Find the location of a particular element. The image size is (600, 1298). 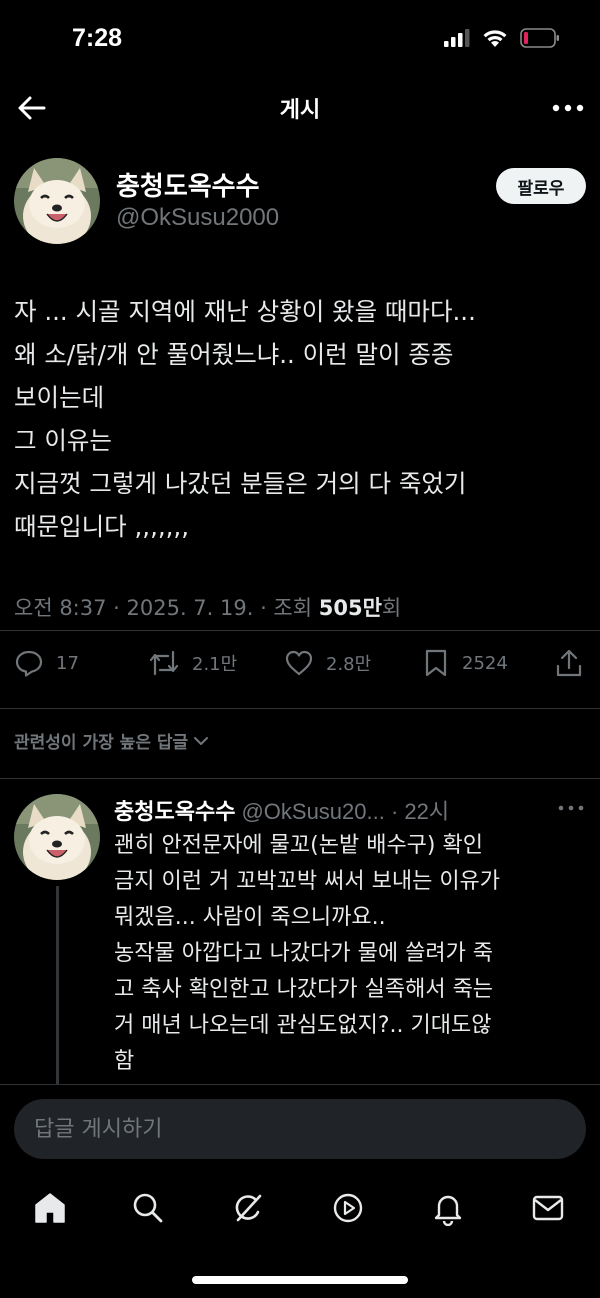

author-avatar is located at coordinates (57, 201).